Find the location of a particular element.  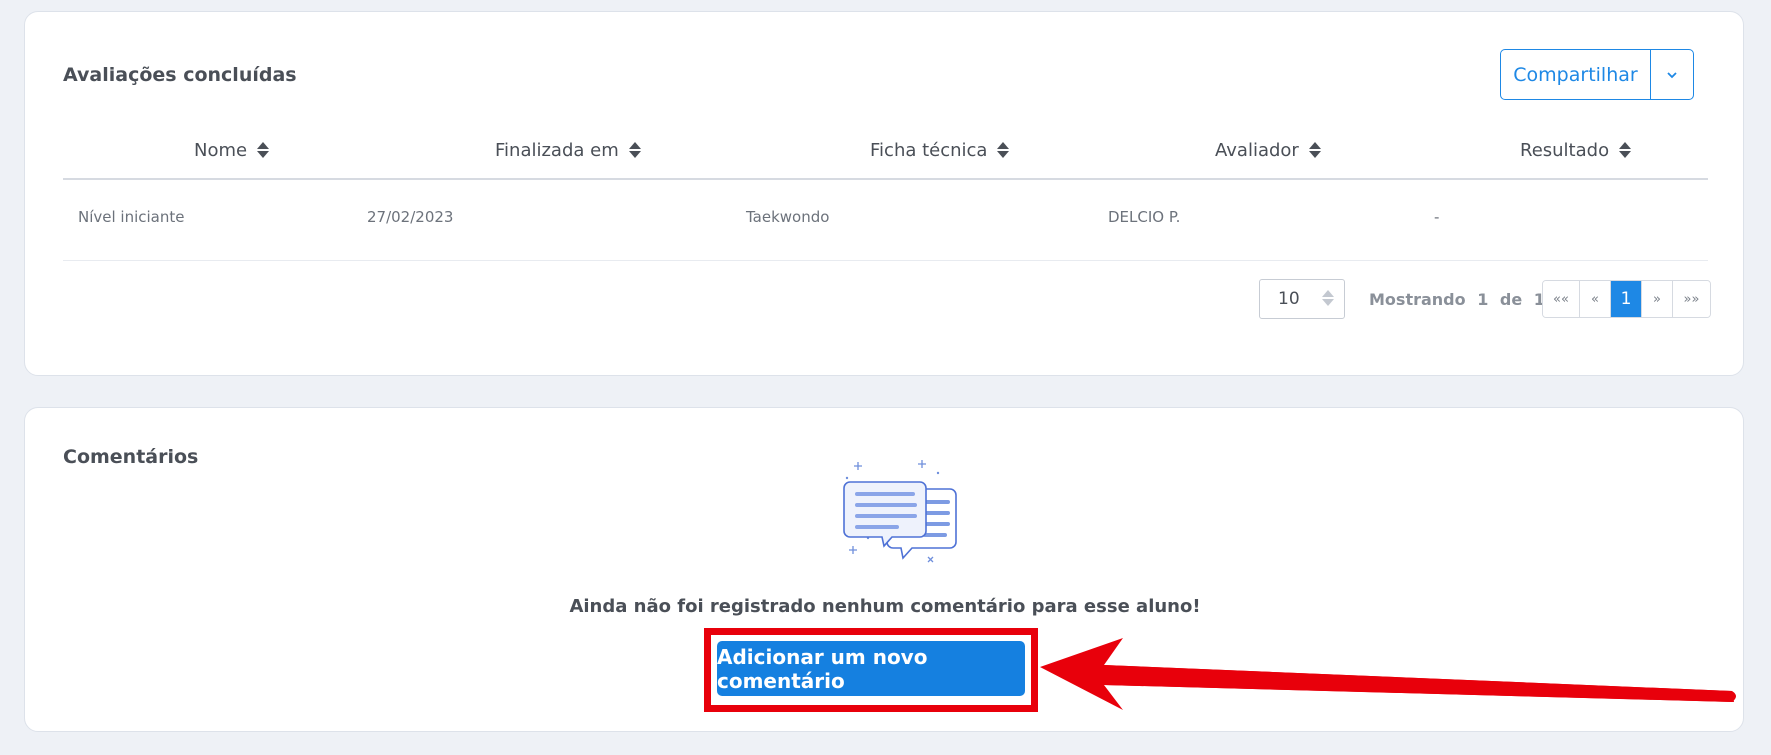

pagination-page-1: 1 is located at coordinates (1626, 299).